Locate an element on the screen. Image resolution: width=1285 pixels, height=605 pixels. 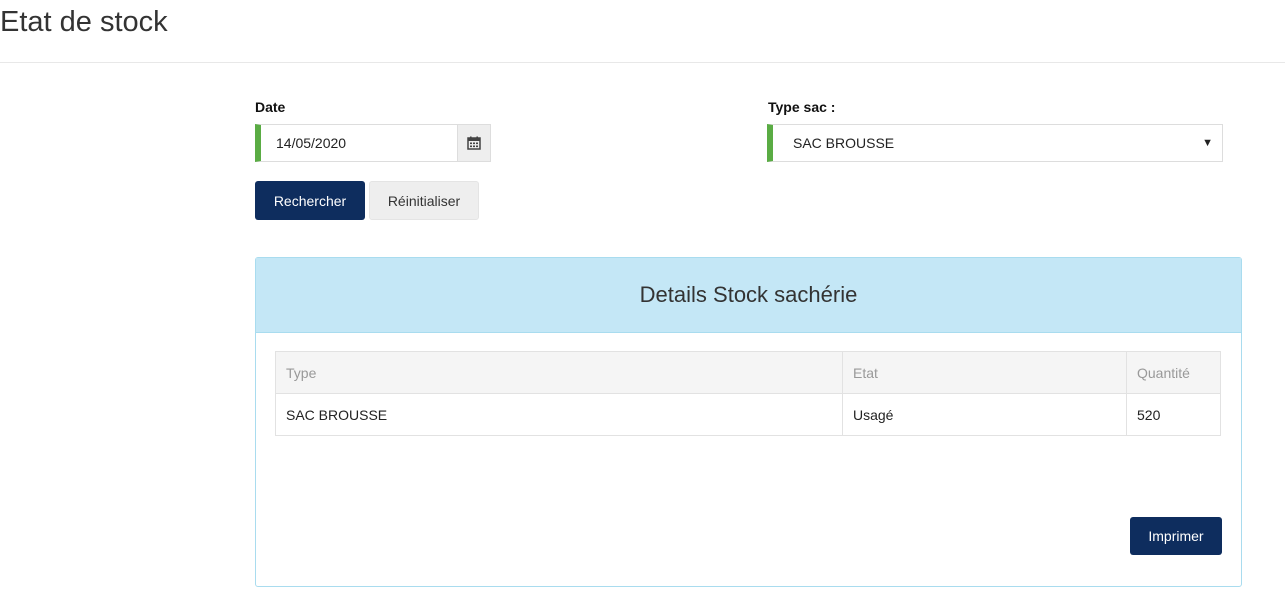
stock-table: Type Etat Quantité SAC BROUSSE Usagé 520 is located at coordinates (748, 393).